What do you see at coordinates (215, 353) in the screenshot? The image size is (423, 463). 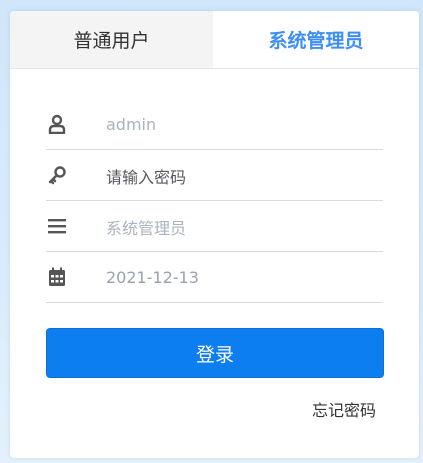 I see `login-button: 登录` at bounding box center [215, 353].